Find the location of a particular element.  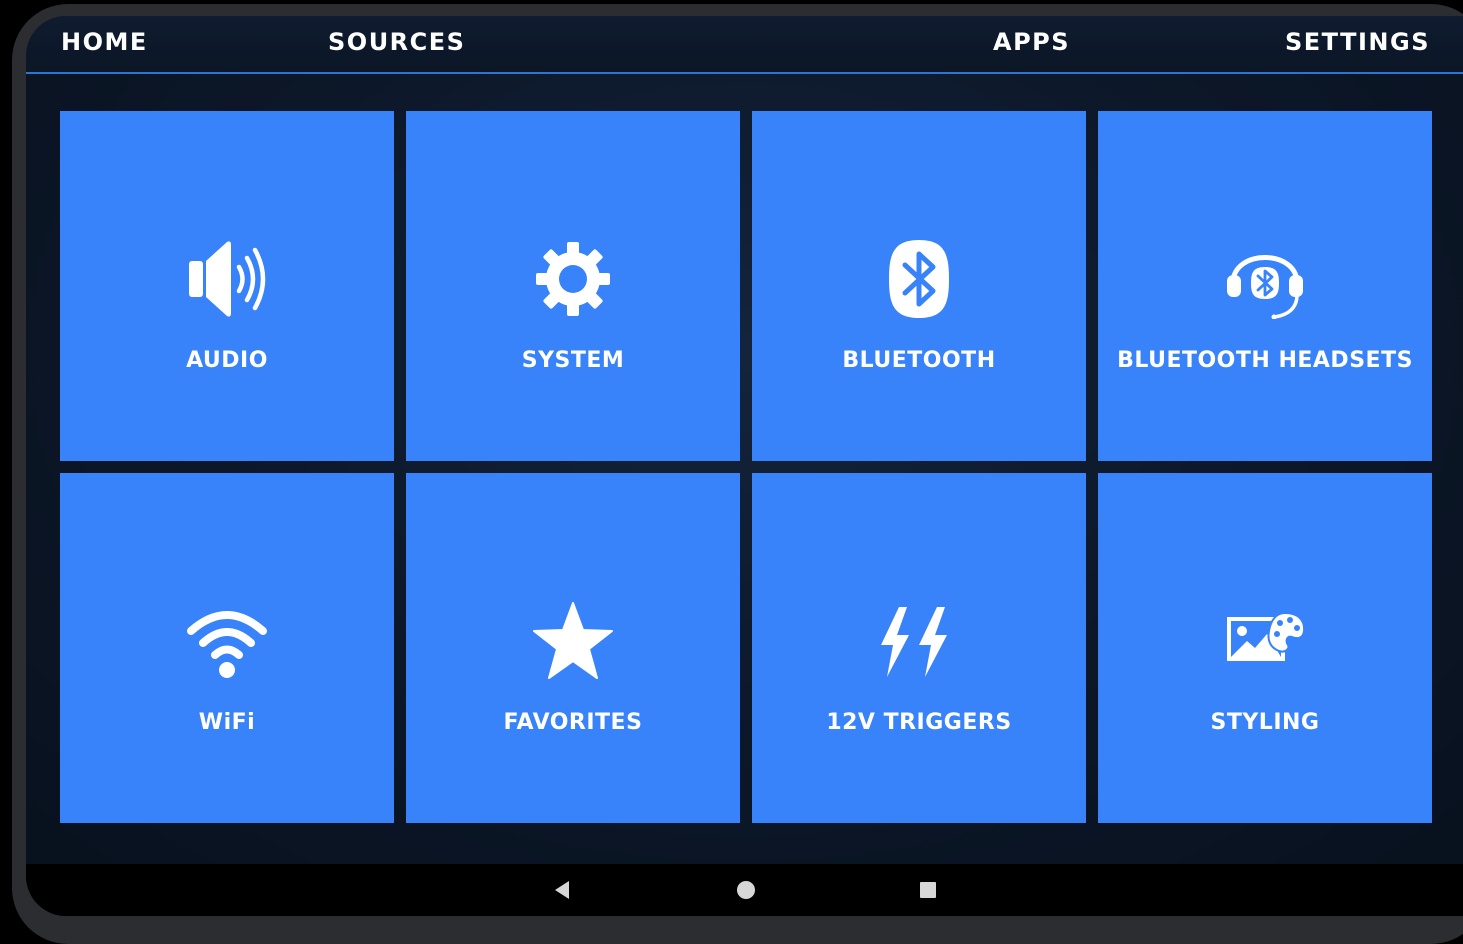

nav-sources: SOURCES is located at coordinates (396, 42).